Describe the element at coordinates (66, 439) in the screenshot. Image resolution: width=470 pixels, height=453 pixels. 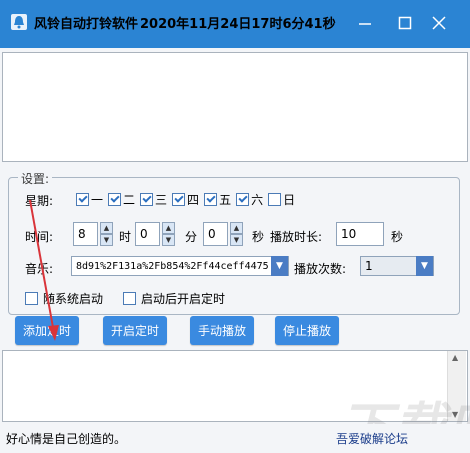
I see `status-left-text: 好心情是自己创造的。` at that location.